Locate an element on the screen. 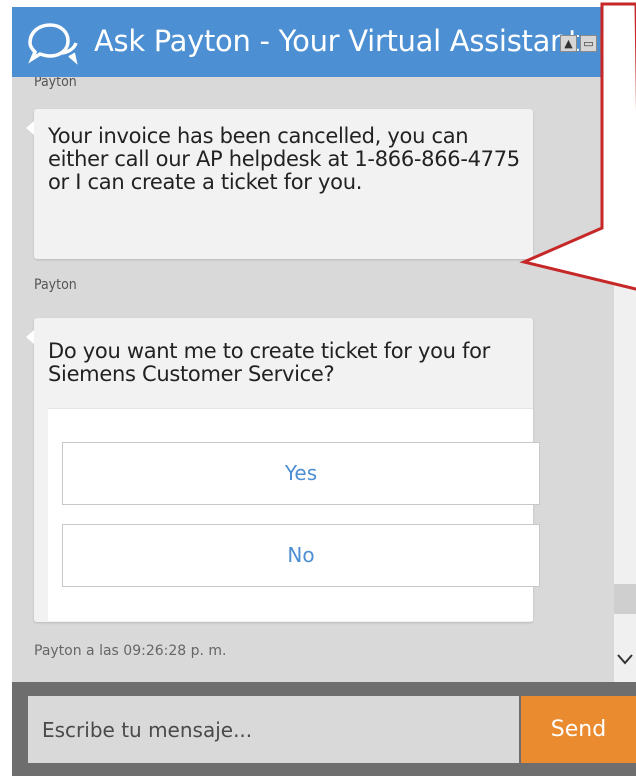 Image resolution: width=636 pixels, height=776 pixels. message-timestamp: Payton a las 09:26:28 p. m. is located at coordinates (130, 651).